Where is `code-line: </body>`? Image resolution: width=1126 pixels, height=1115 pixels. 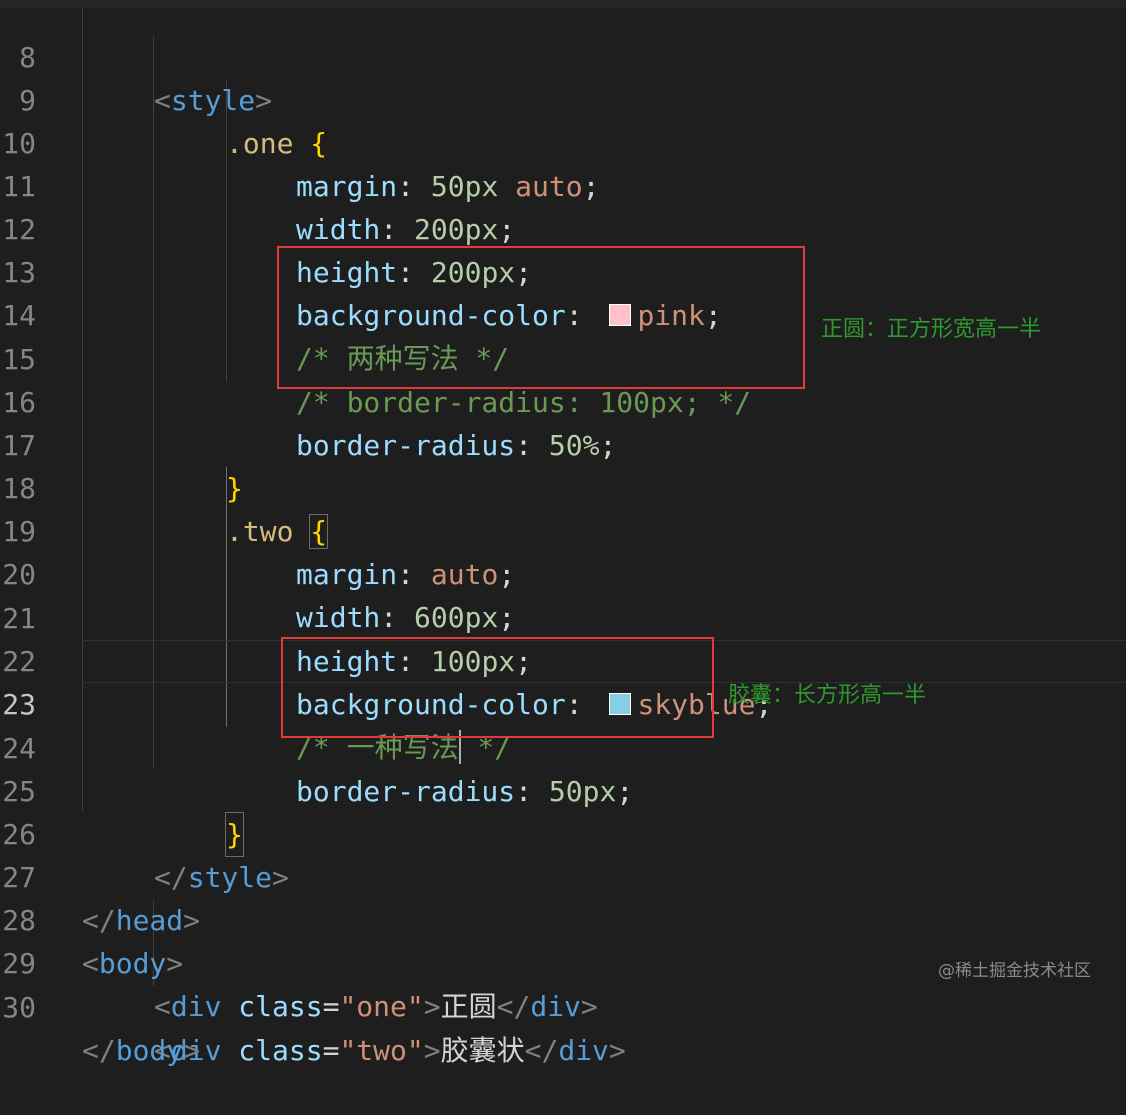
code-line: </body> is located at coordinates (563, 1026).